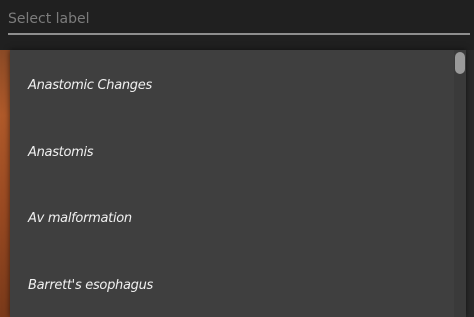 The width and height of the screenshot is (474, 317). Describe the element at coordinates (460, 63) in the screenshot. I see `scrollbar-thumb` at that location.